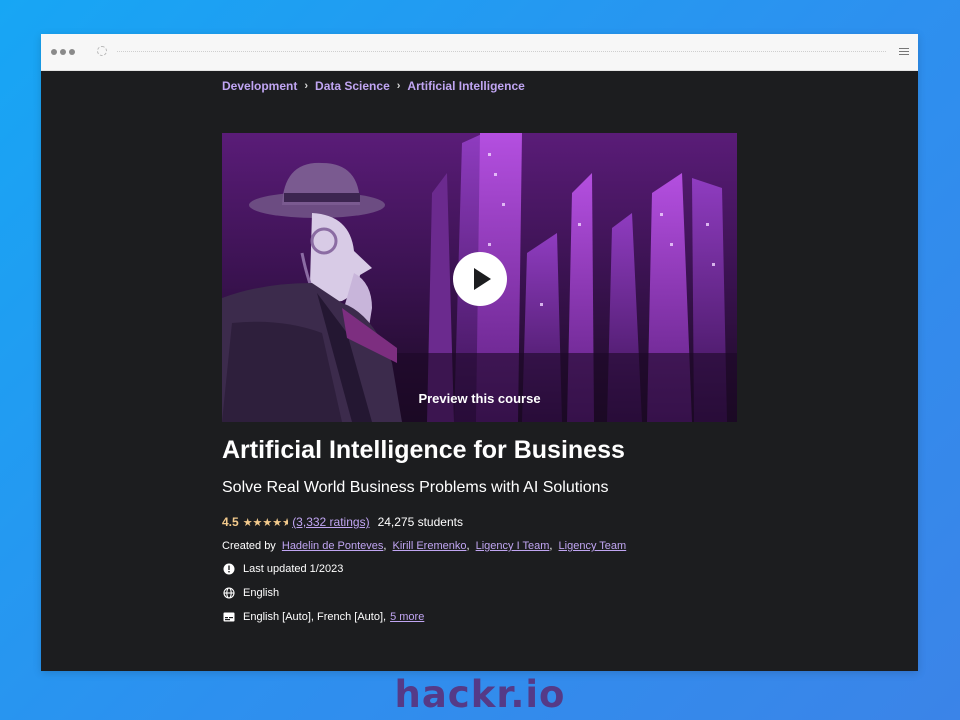 The image size is (960, 720). I want to click on breadcrumb-item-data-science: Data Science, so click(352, 86).